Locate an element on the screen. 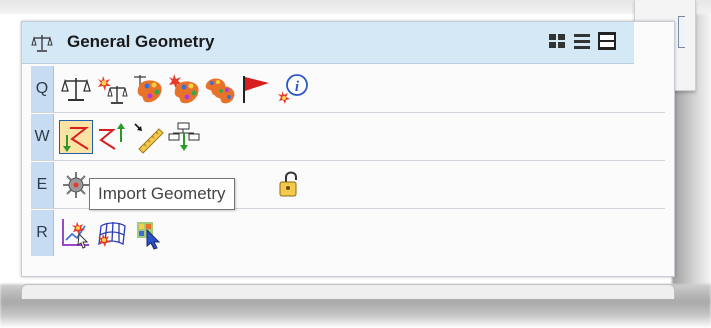 This screenshot has height=328, width=711. detail-view-icon is located at coordinates (607, 41).